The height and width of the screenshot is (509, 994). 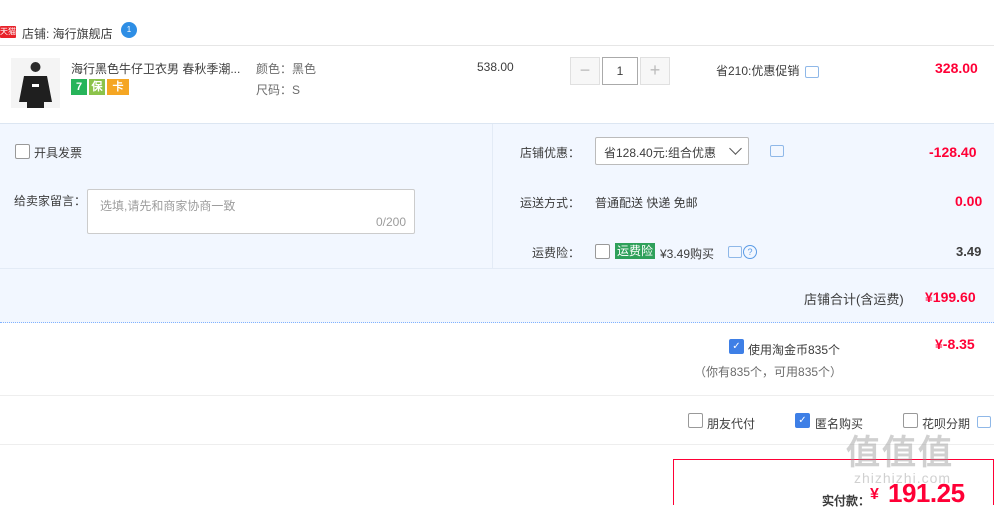 I want to click on memo-char-count: 0/200, so click(x=390, y=222).